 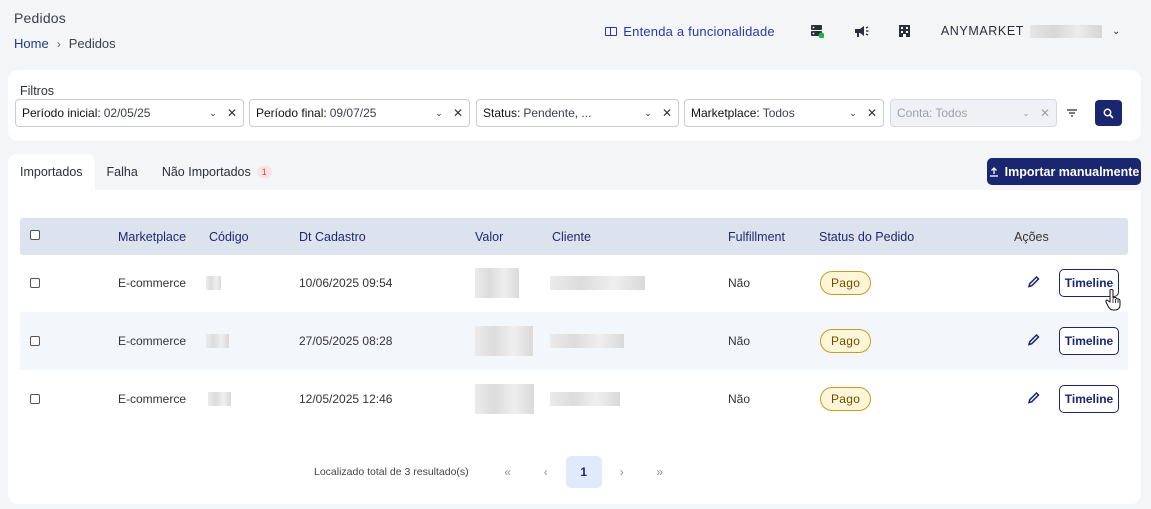 I want to click on header-select-all-wrap, so click(x=35, y=235).